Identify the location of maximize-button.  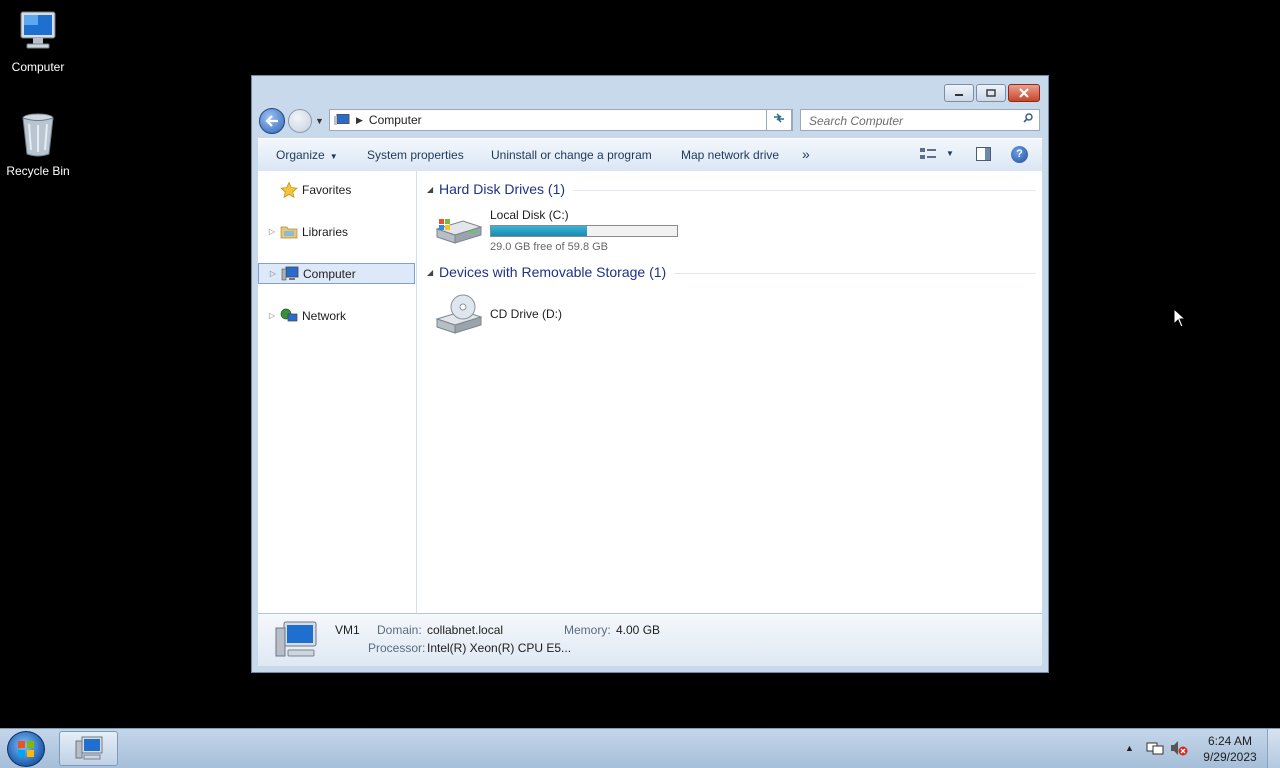
(991, 93).